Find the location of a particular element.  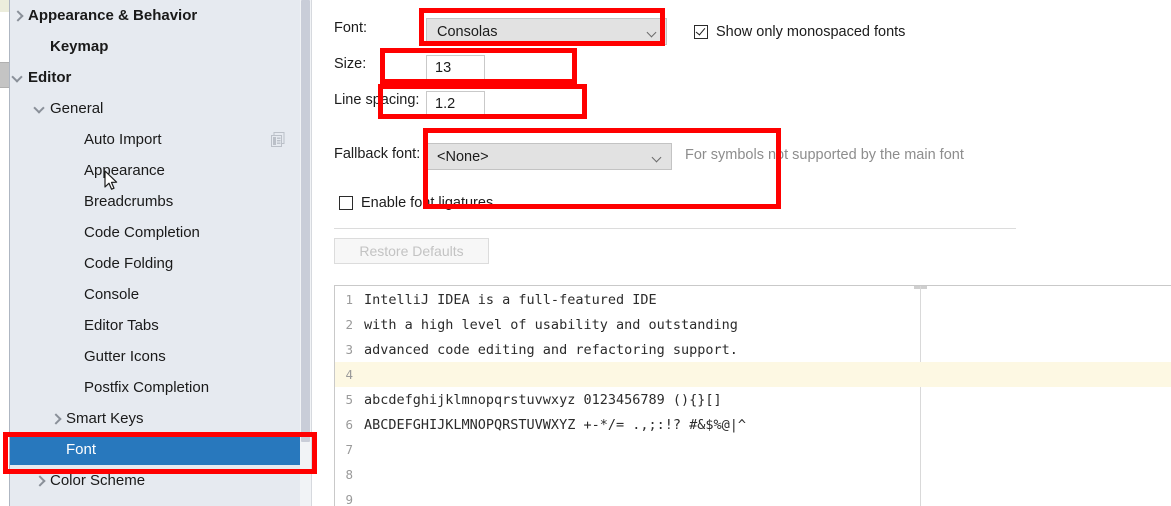

sidebar-item-console: Console is located at coordinates (155, 294).